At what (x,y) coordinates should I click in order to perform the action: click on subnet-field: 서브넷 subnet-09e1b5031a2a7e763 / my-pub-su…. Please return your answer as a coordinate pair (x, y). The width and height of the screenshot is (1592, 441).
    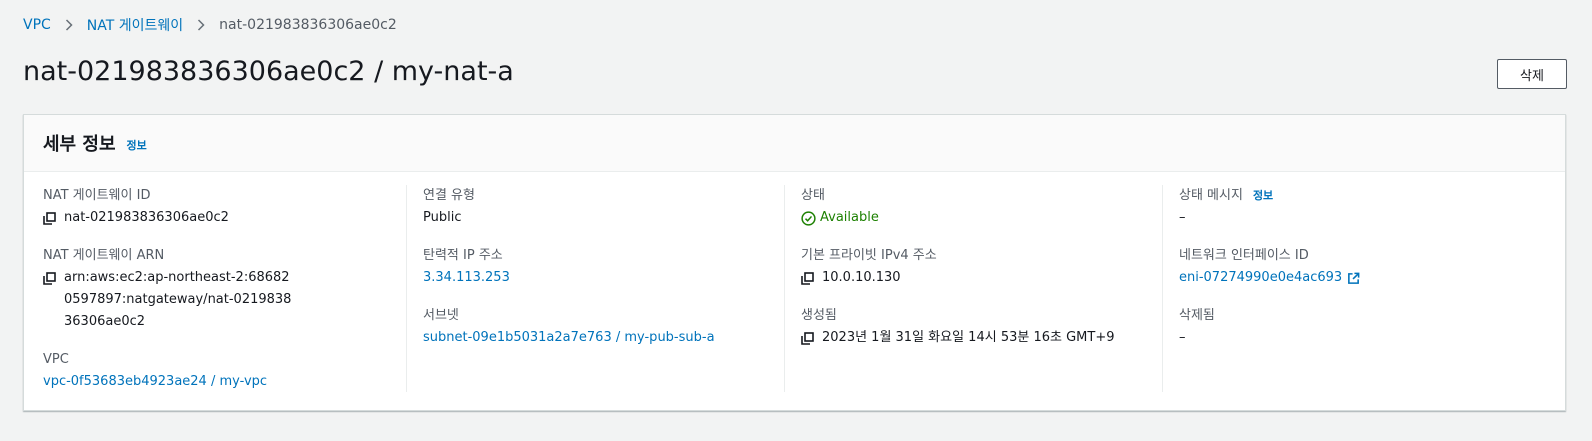
    Looking at the image, I should click on (610, 327).